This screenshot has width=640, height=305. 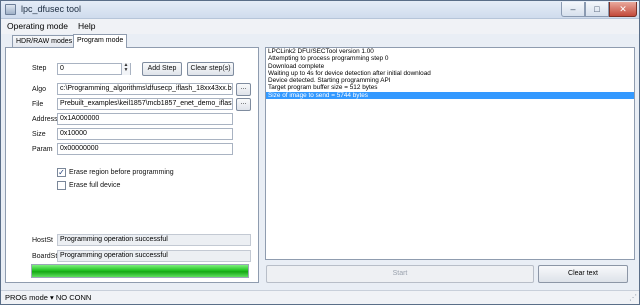 What do you see at coordinates (44, 41) in the screenshot?
I see `tab-hdr-raw-modes: HDR/RAW modes` at bounding box center [44, 41].